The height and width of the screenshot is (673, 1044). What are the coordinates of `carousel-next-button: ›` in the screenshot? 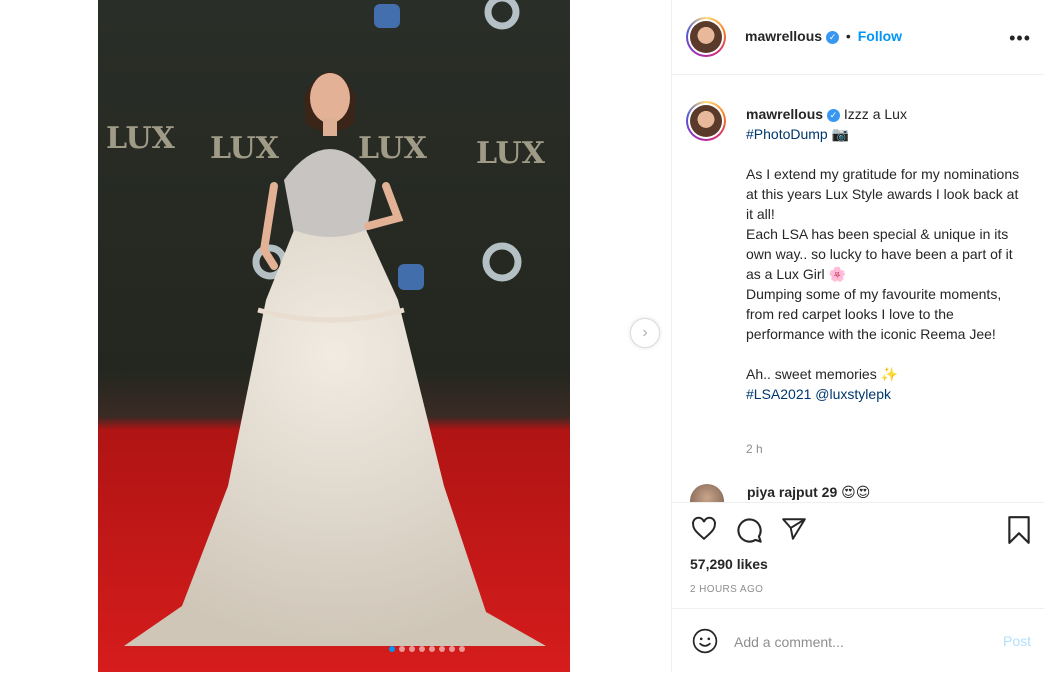 It's located at (645, 333).